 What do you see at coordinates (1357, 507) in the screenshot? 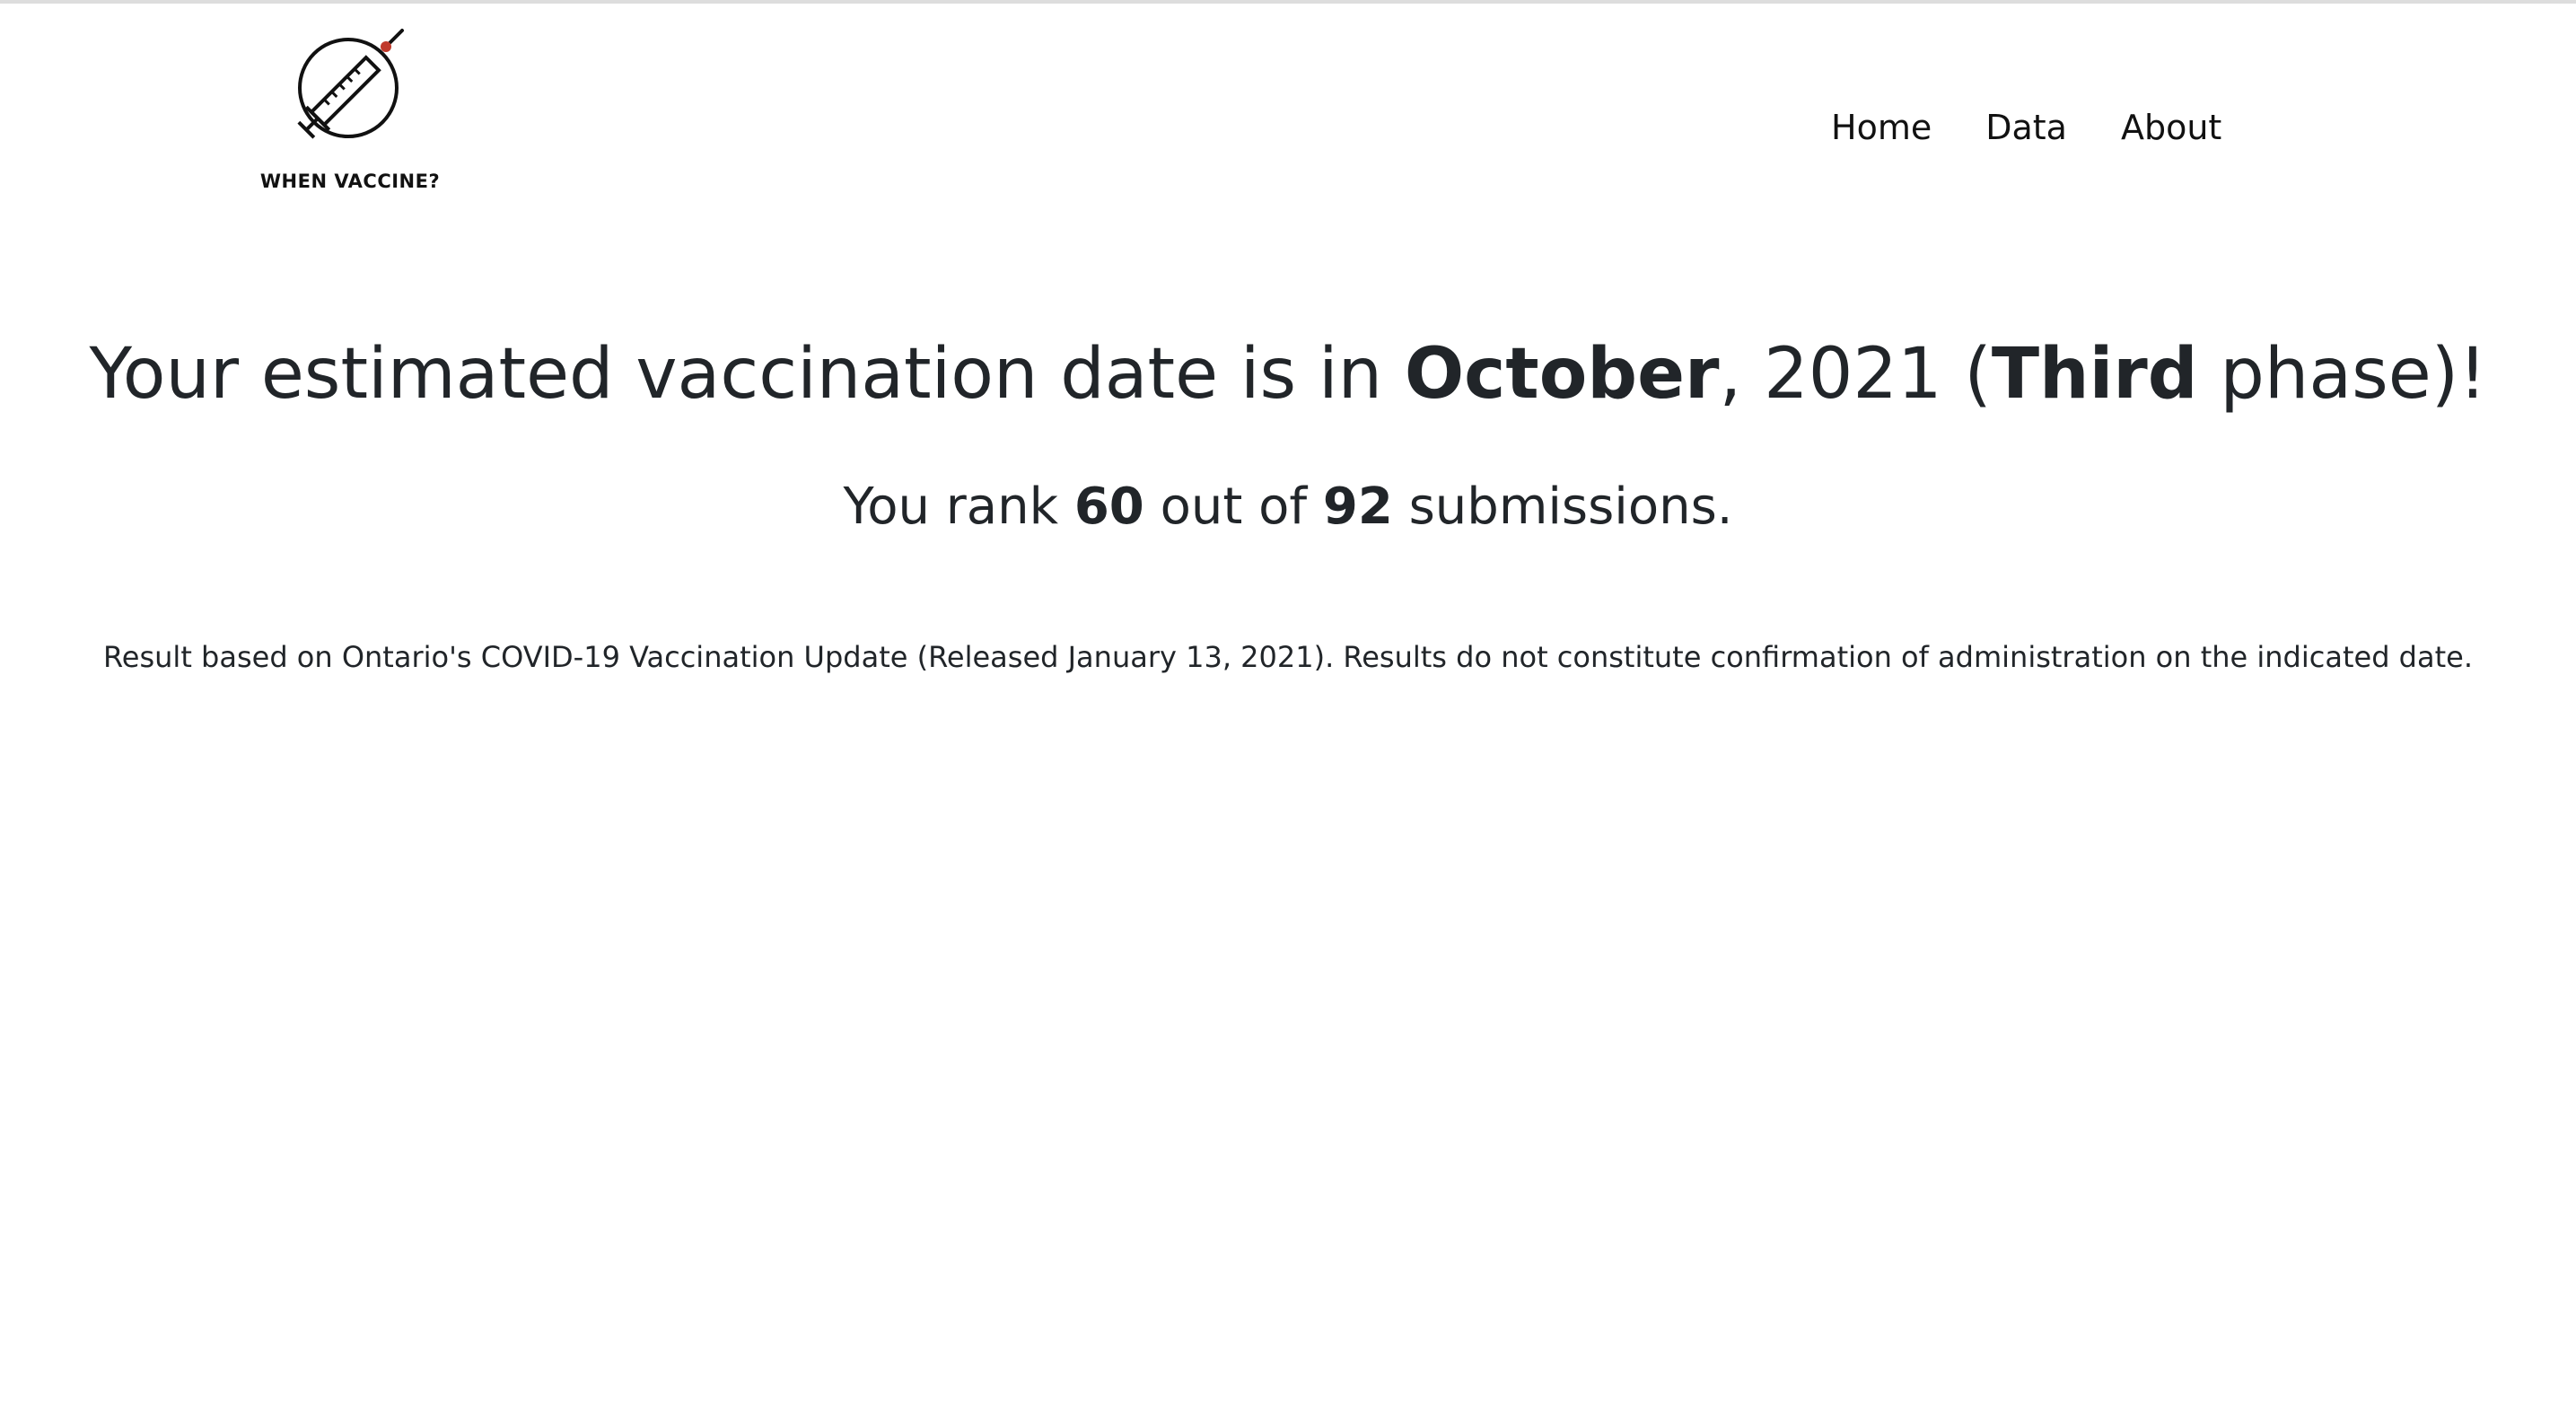
I see `rank-total: 92` at bounding box center [1357, 507].